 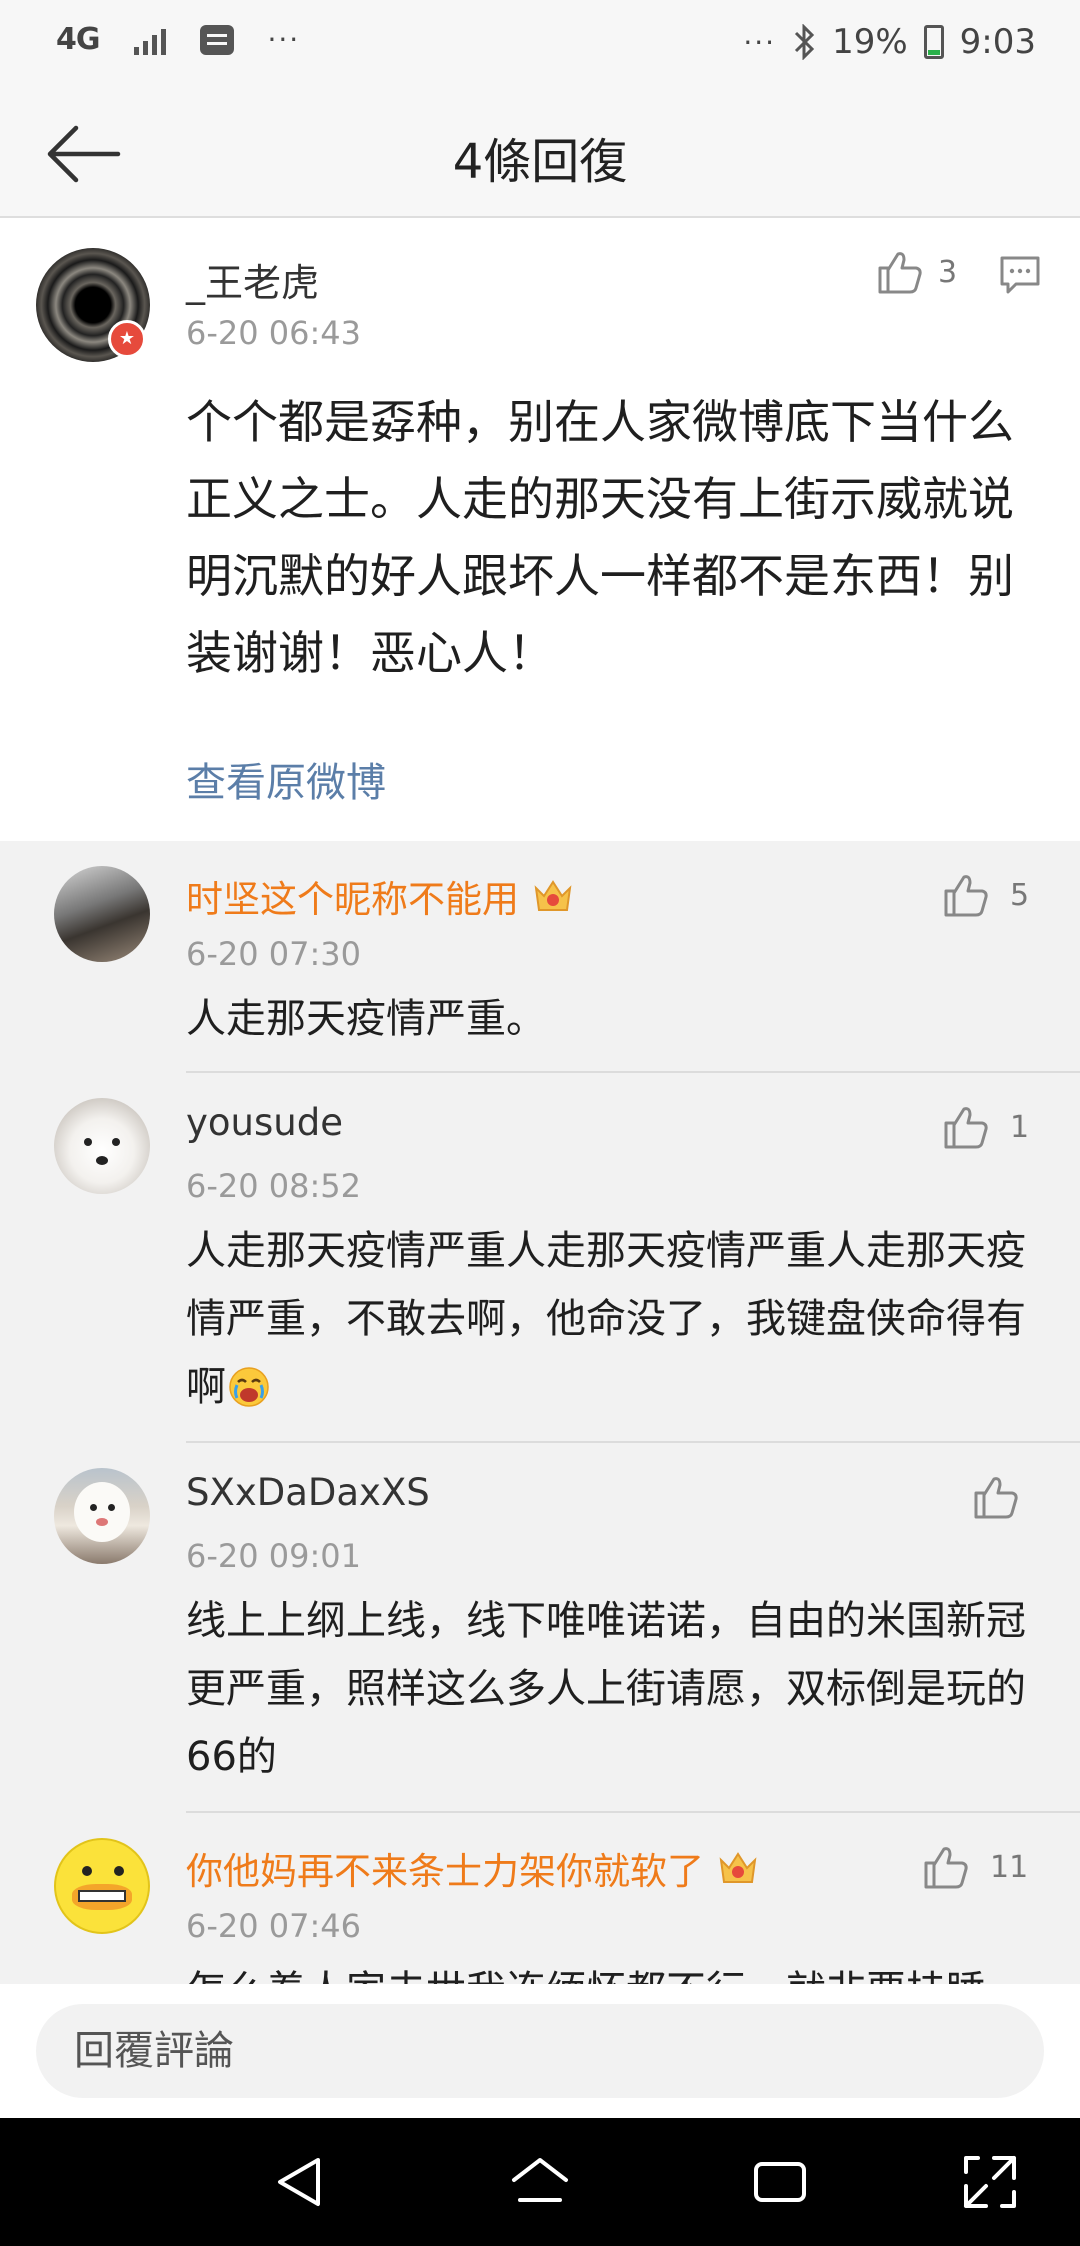 I want to click on reply-username: SXxDaDaxXS, so click(x=308, y=1492).